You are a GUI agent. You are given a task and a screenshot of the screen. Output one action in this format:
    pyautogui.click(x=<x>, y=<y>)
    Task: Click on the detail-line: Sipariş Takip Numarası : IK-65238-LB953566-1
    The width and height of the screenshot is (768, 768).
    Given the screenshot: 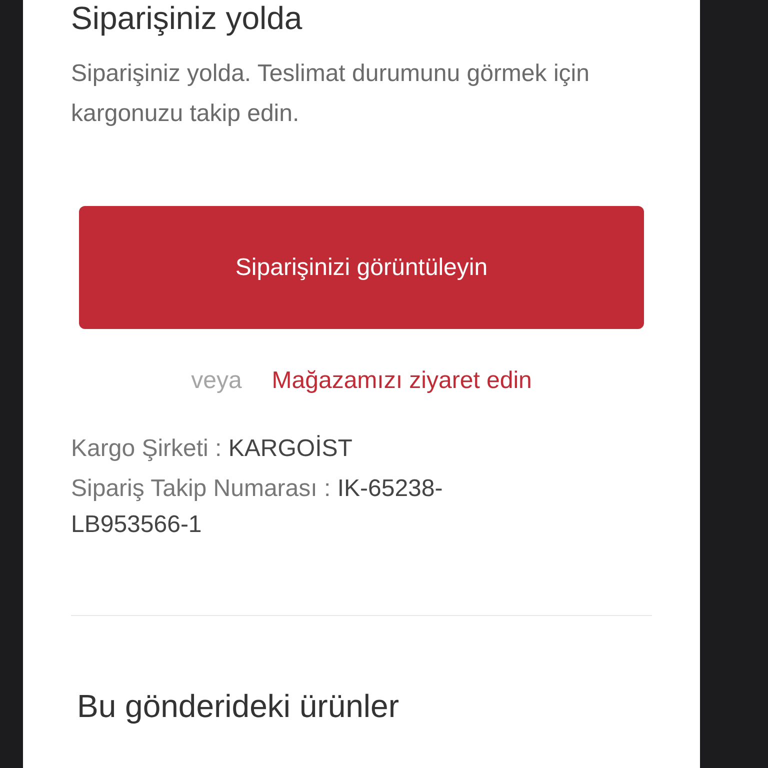 What is the action you would take?
    pyautogui.click(x=257, y=507)
    